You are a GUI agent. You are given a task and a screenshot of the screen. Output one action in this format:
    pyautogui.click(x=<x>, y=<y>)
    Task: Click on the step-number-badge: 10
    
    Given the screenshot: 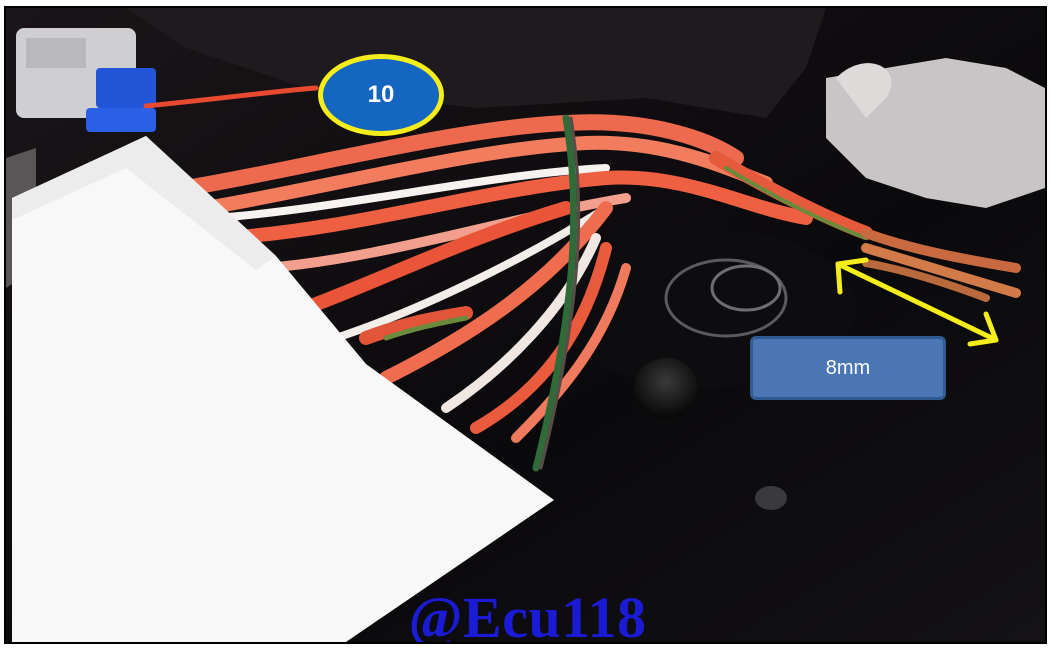 What is the action you would take?
    pyautogui.click(x=381, y=95)
    